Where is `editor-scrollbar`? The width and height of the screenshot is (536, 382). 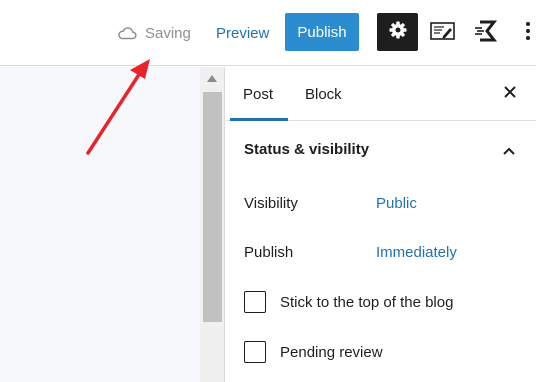 editor-scrollbar is located at coordinates (212, 224).